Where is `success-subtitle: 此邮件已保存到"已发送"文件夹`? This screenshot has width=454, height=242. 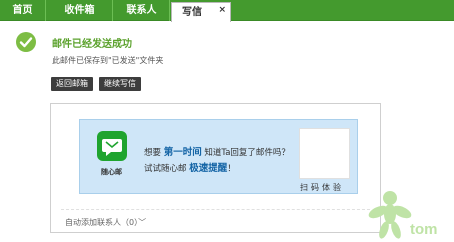
success-subtitle: 此邮件已保存到"已发送"文件夹 is located at coordinates (108, 60).